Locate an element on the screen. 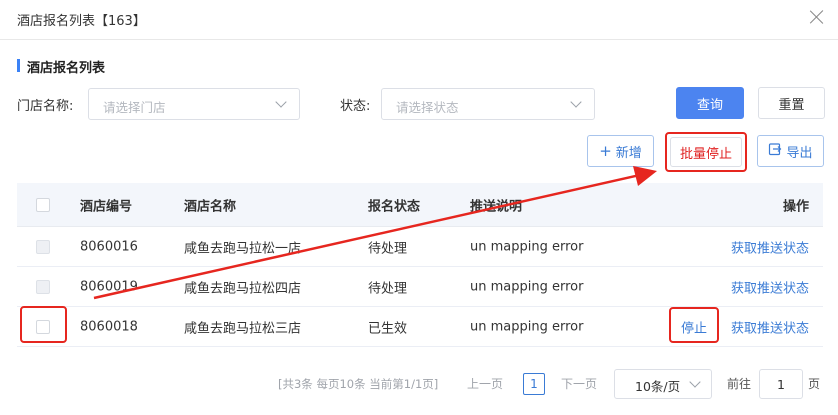 This screenshot has width=838, height=415. page-number-current: 1 is located at coordinates (534, 384).